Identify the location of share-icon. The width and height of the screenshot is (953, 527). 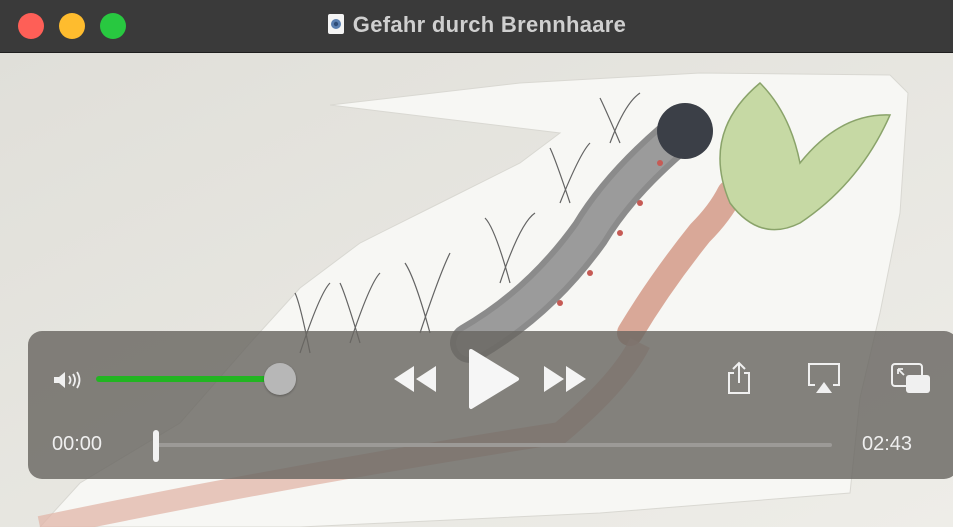
(739, 378).